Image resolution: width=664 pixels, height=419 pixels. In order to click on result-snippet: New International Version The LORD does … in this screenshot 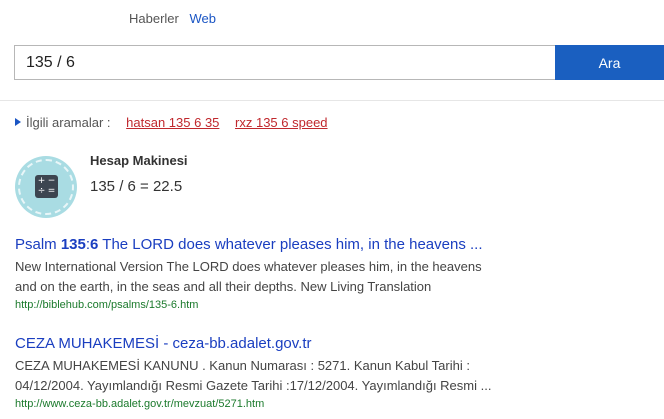, I will do `click(280, 277)`.